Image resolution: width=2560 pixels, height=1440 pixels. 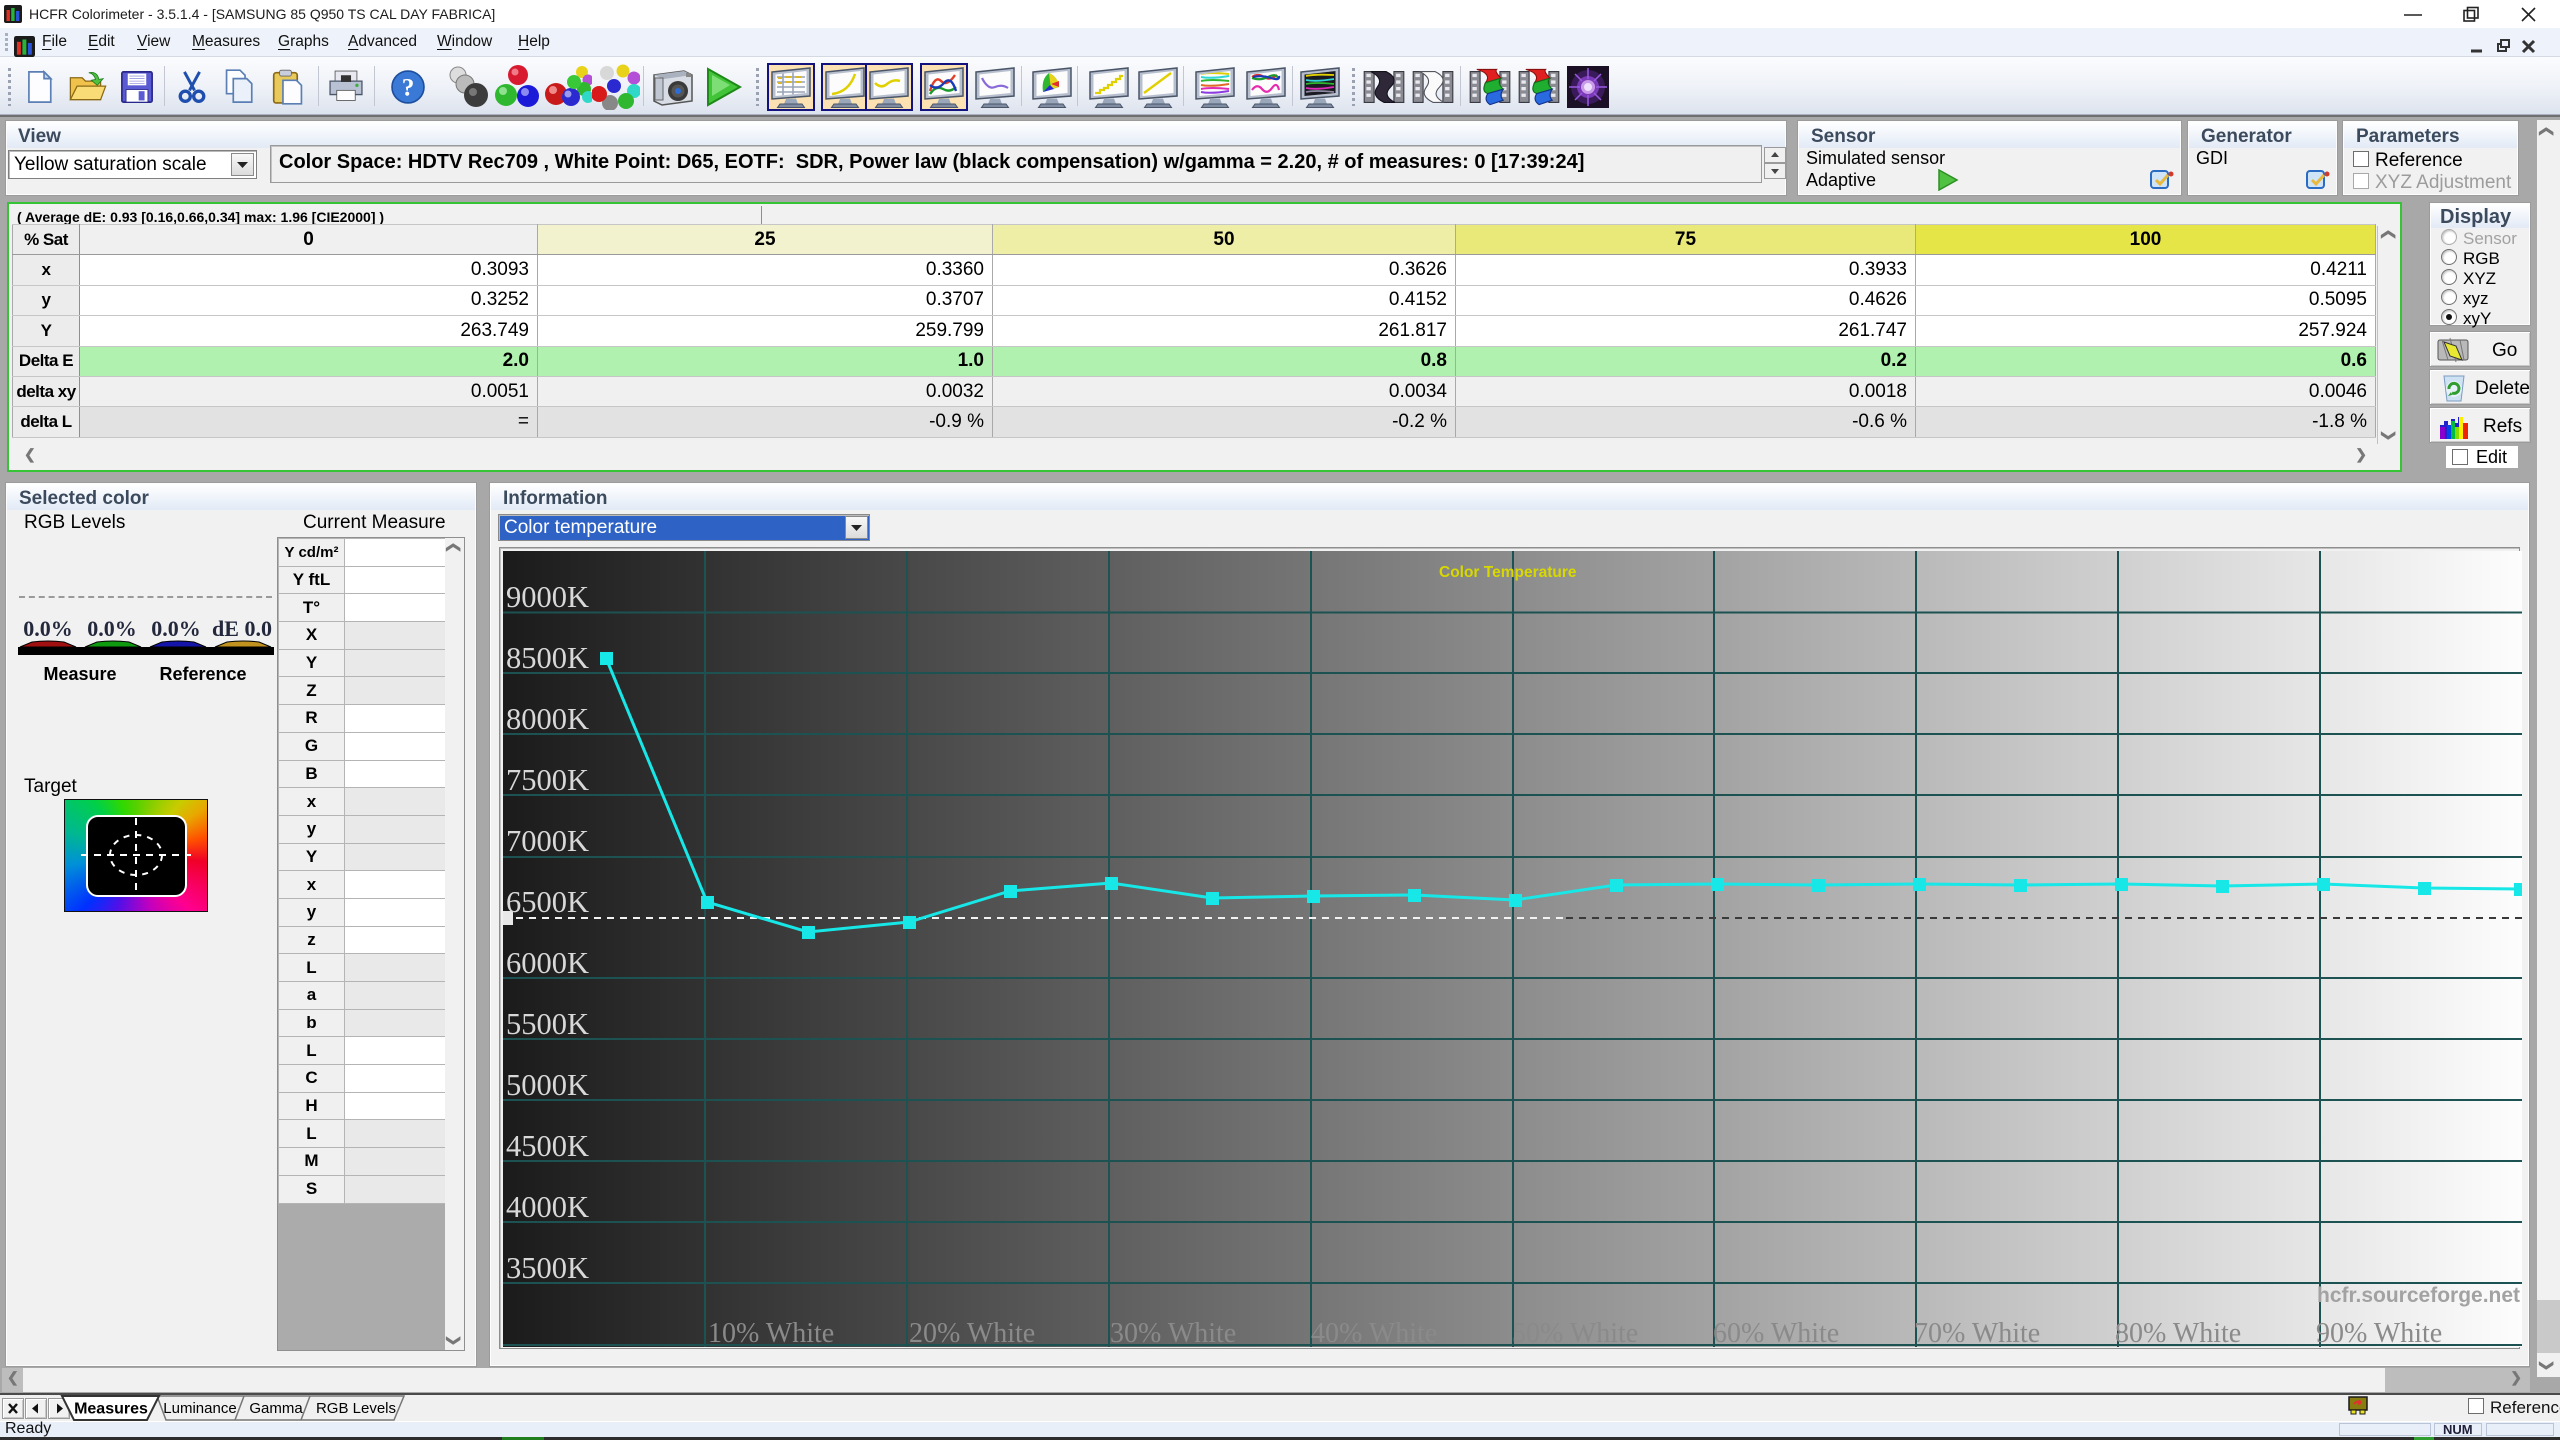 I want to click on svg-text: 6000K, so click(x=547, y=963).